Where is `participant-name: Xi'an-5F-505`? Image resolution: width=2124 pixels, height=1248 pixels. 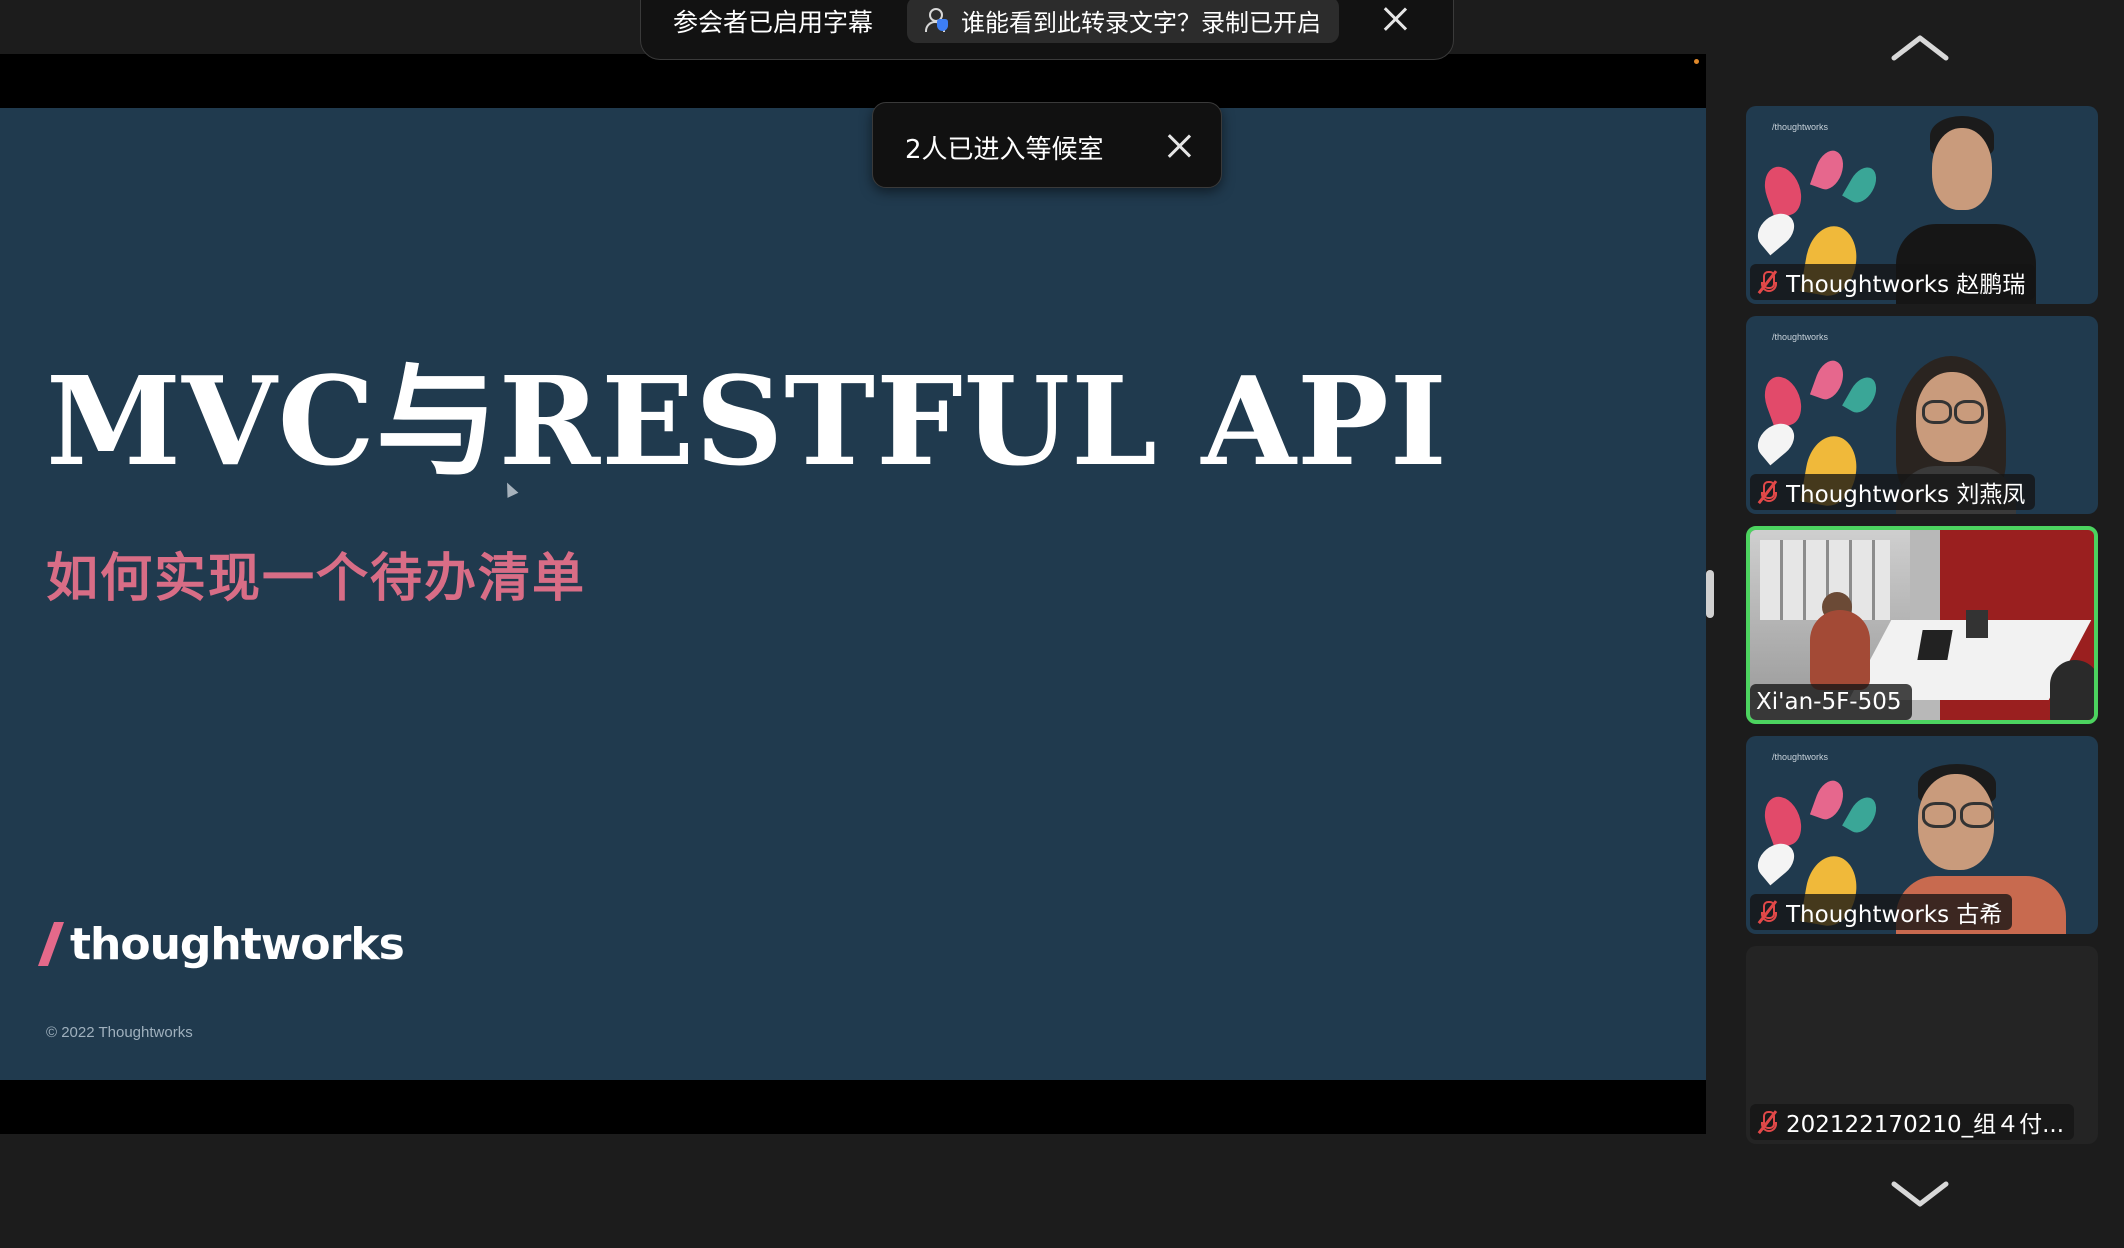 participant-name: Xi'an-5F-505 is located at coordinates (1829, 702).